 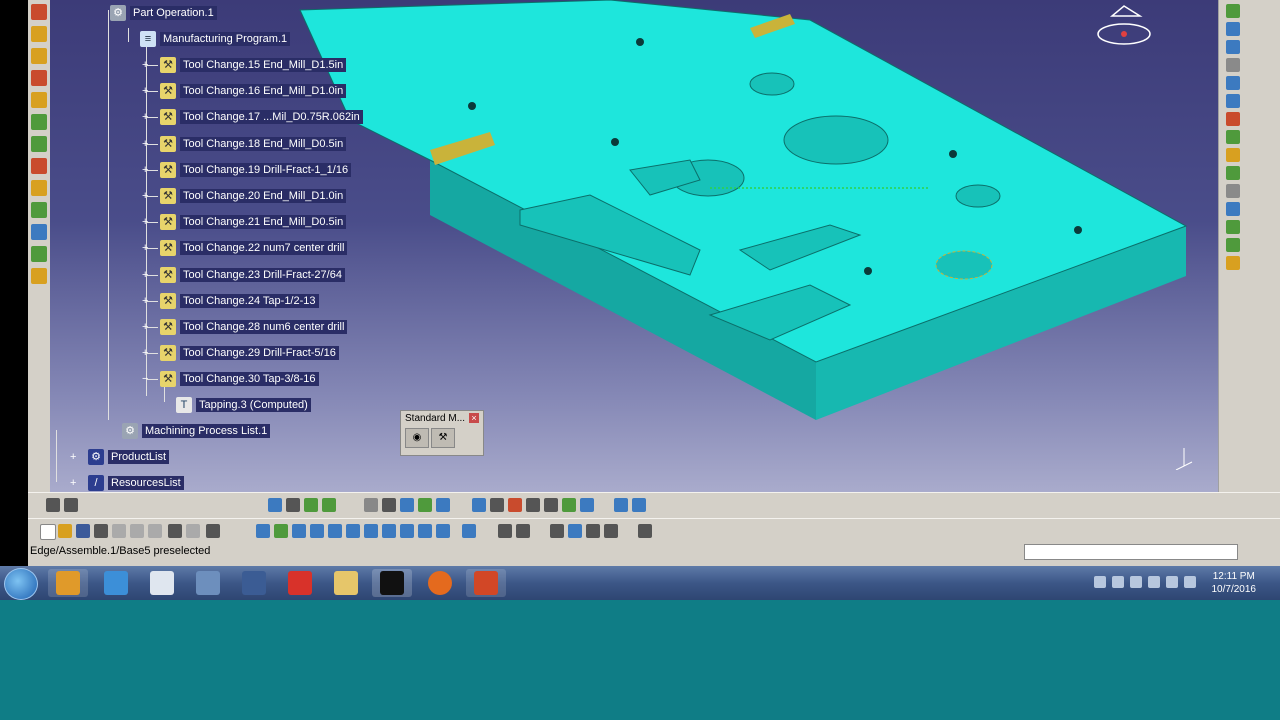 What do you see at coordinates (253, 196) in the screenshot?
I see `tree-node-tool-change: ⚒ Tool Change.20 End_Mill_D1.0in` at bounding box center [253, 196].